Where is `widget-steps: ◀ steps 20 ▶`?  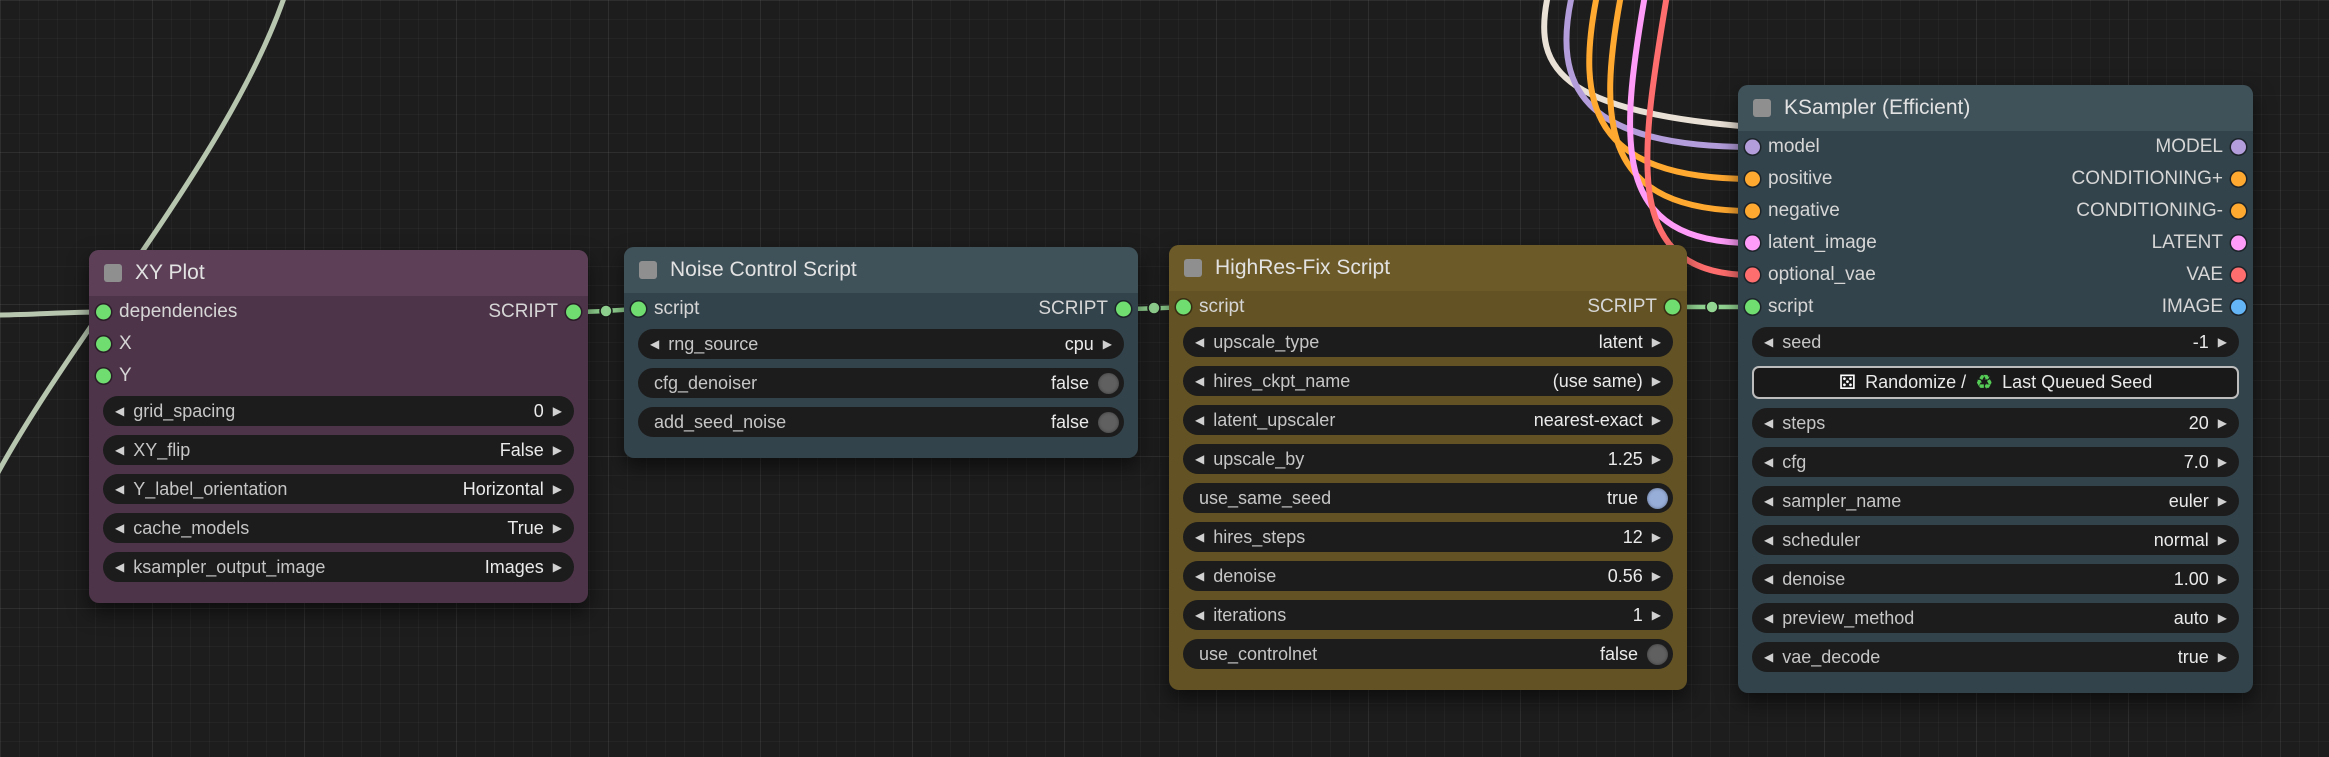
widget-steps: ◀ steps 20 ▶ is located at coordinates (1995, 423).